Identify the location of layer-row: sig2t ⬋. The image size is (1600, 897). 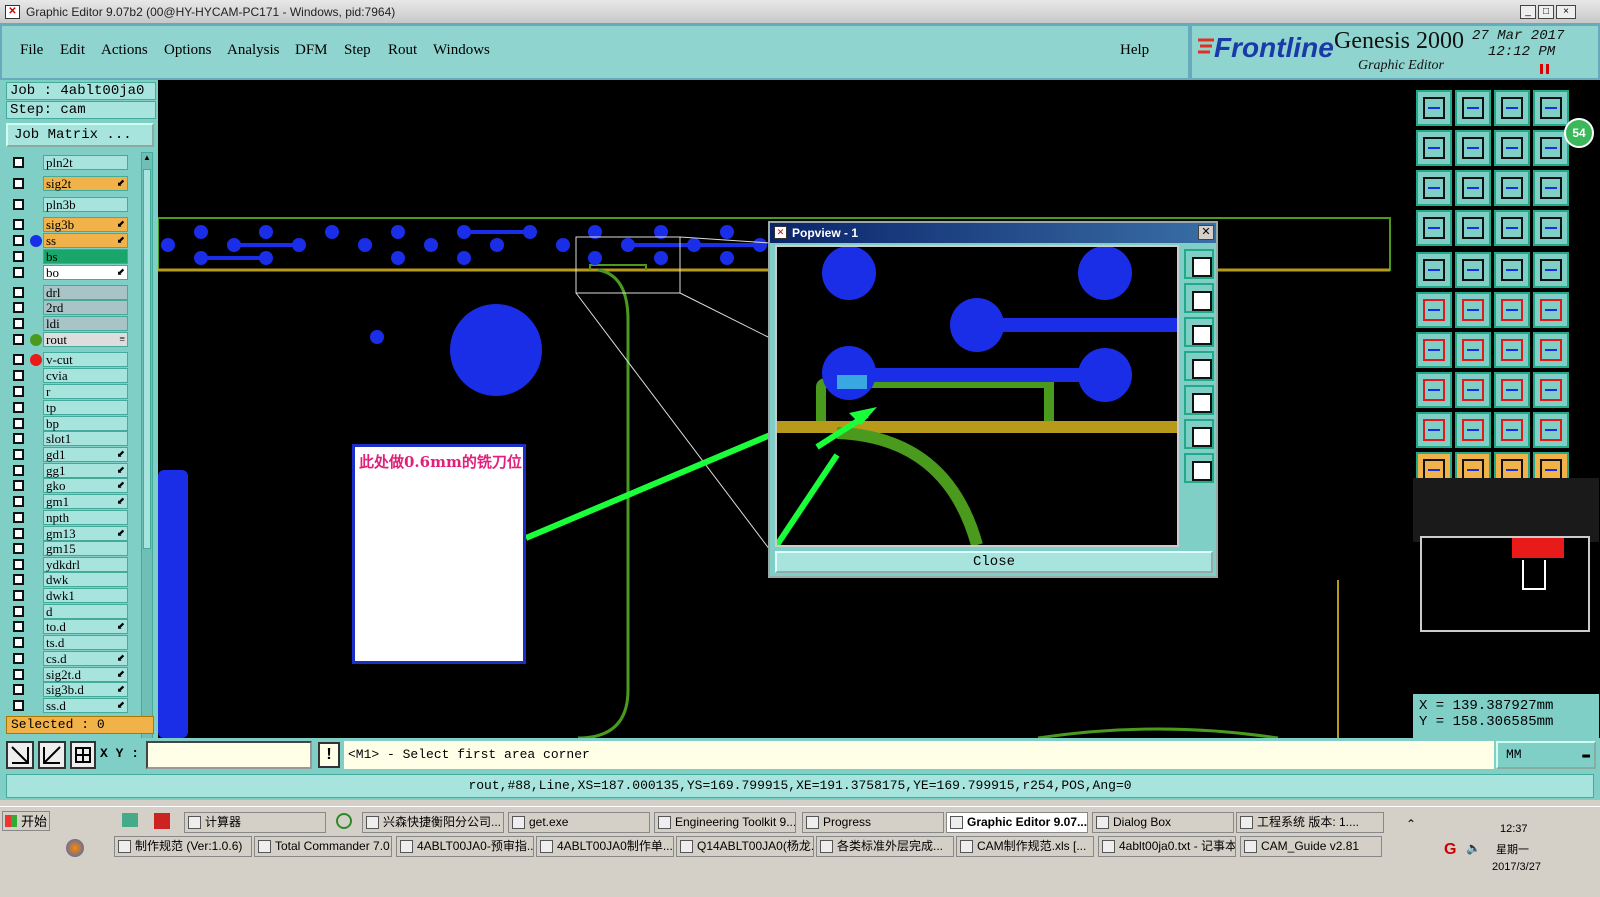
(69, 183).